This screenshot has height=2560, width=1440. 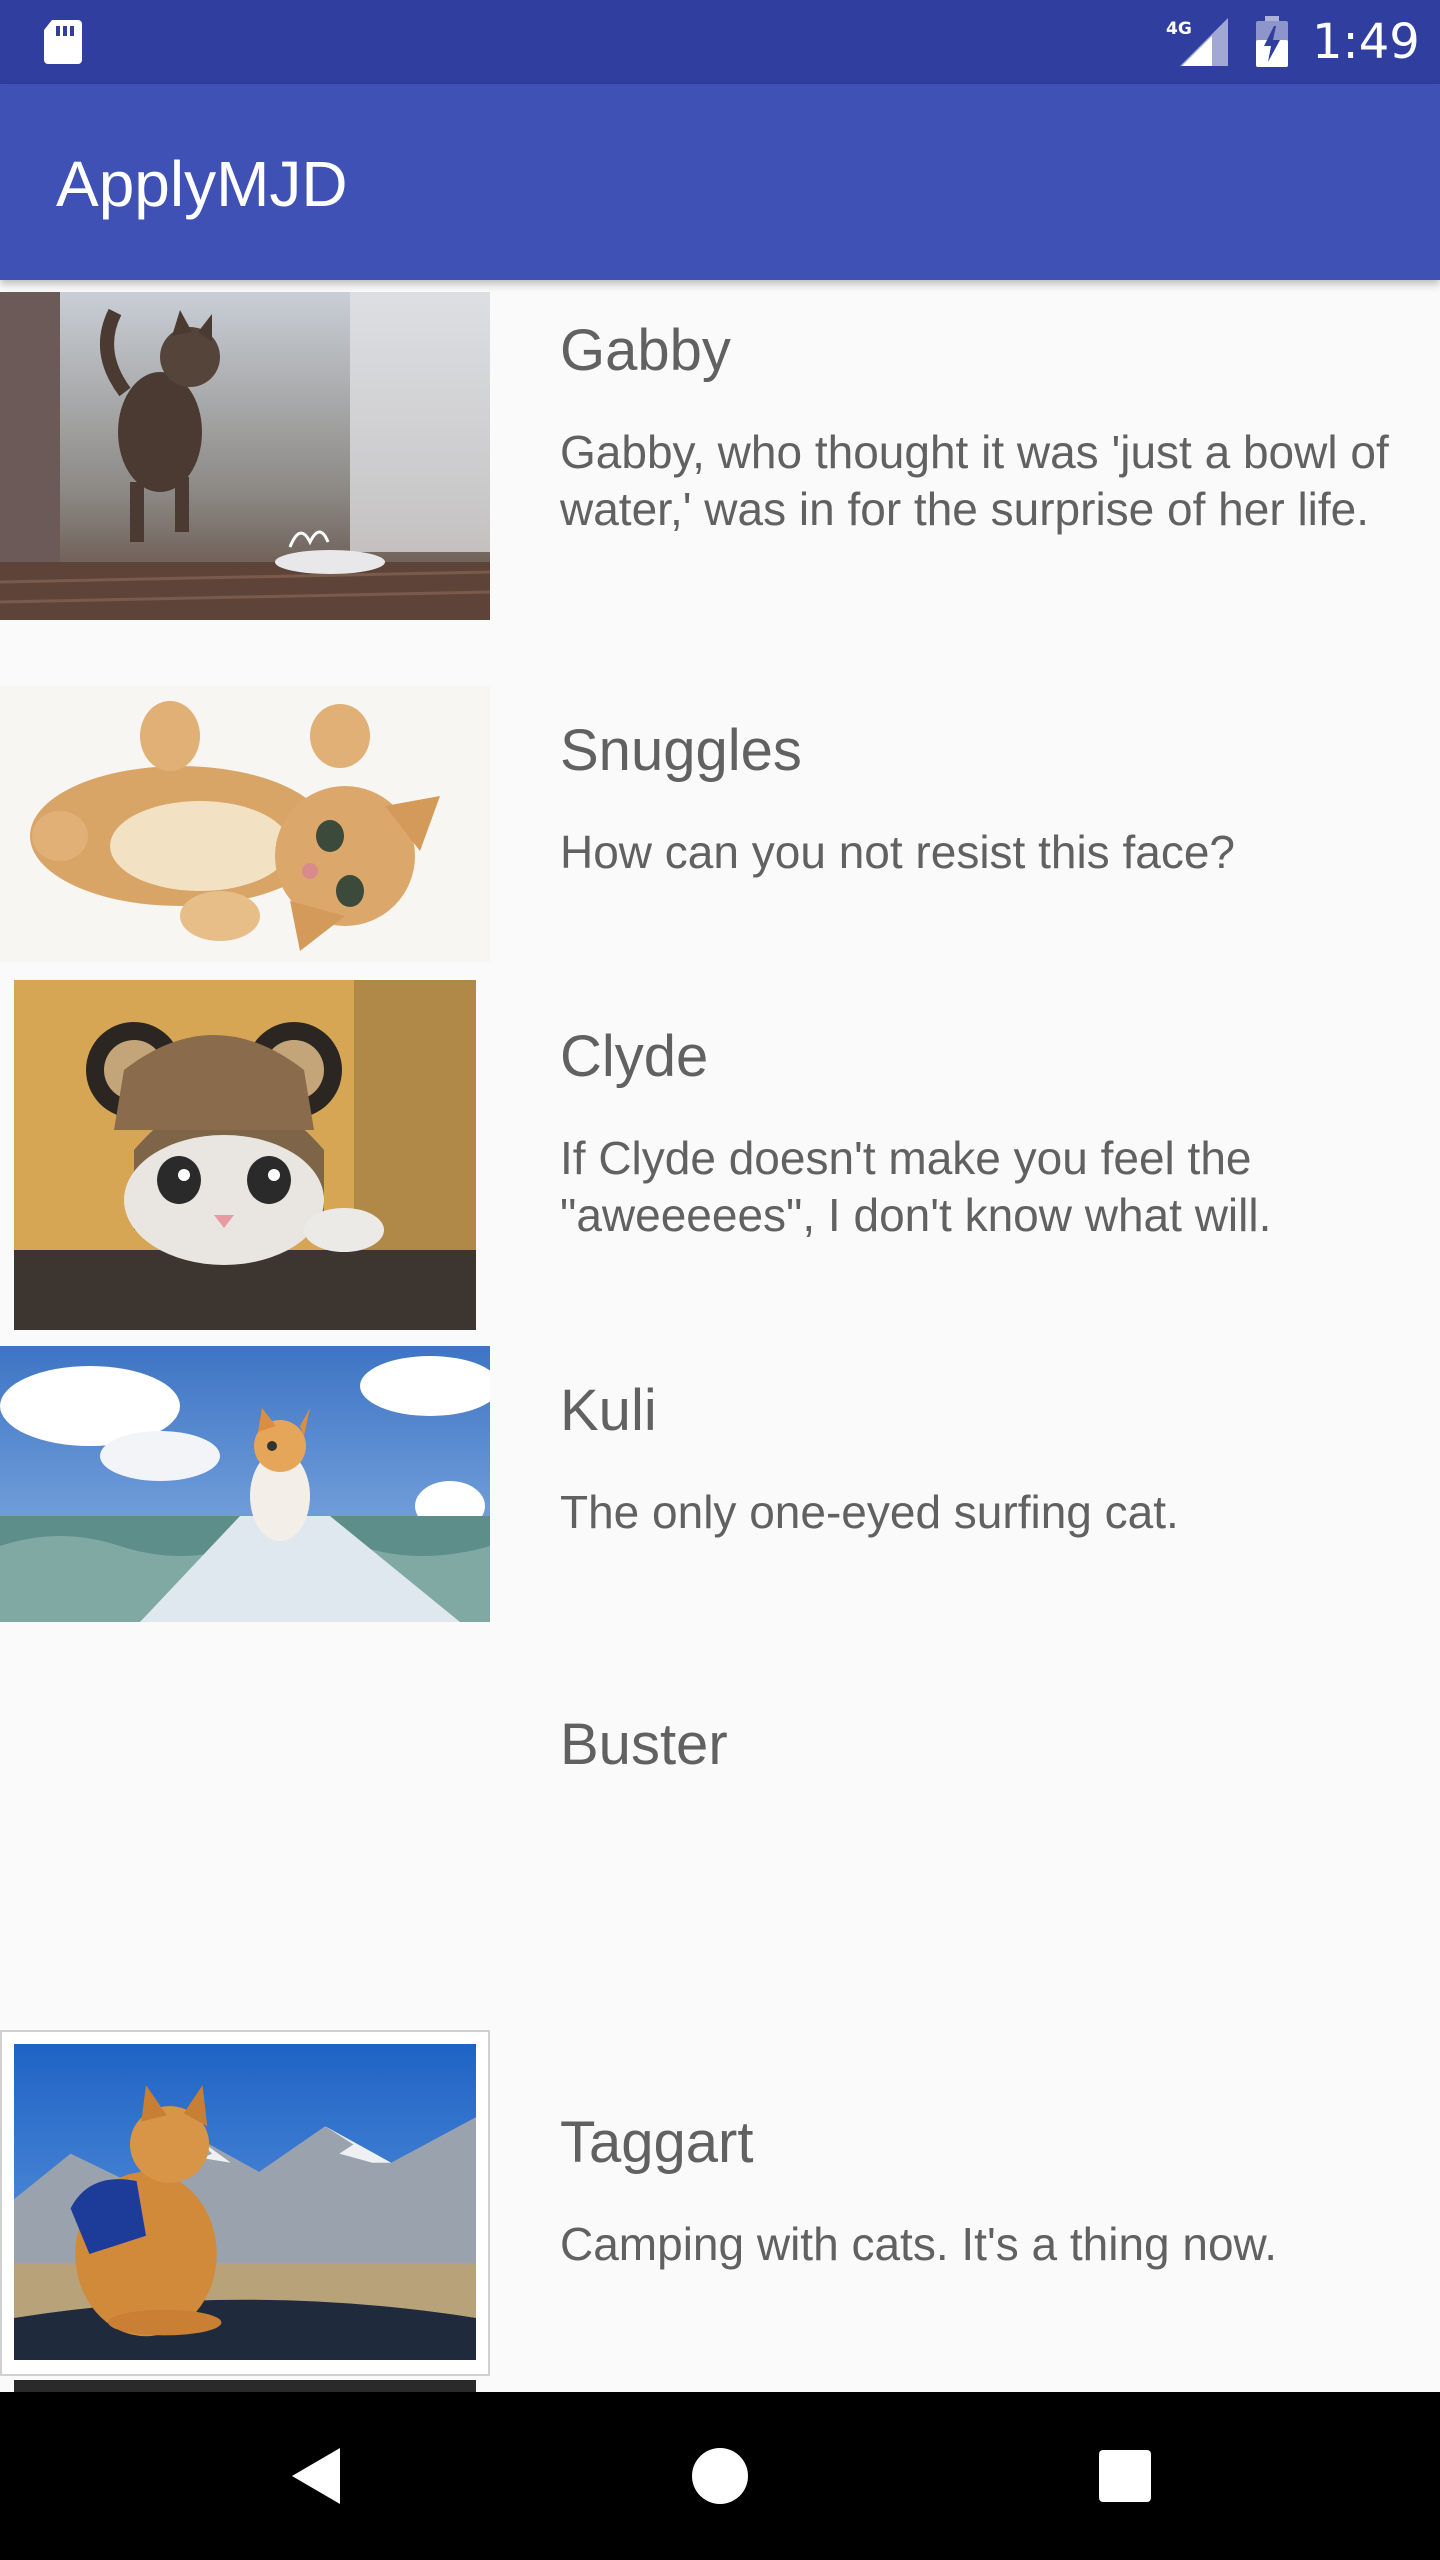 I want to click on sd-card-icon, so click(x=63, y=42).